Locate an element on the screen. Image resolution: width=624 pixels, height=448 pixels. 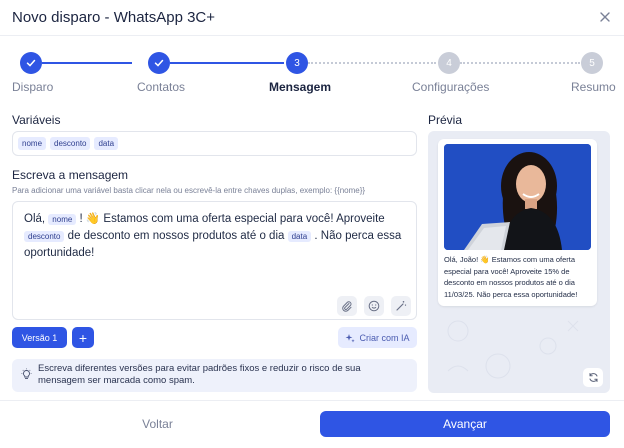
step-1-check-icon is located at coordinates (31, 63).